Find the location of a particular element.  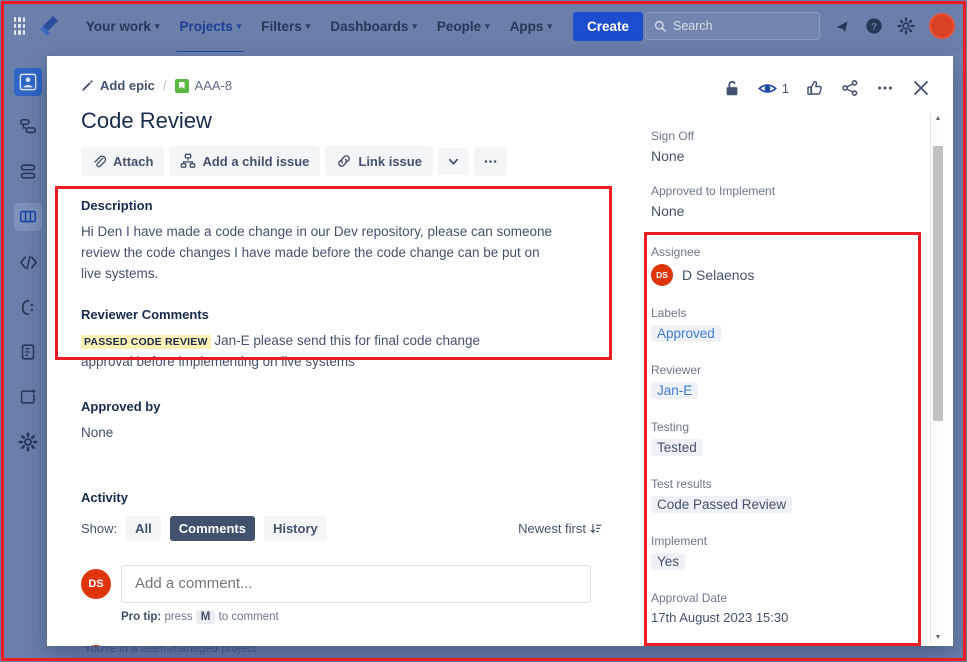

board-icon is located at coordinates (28, 217).